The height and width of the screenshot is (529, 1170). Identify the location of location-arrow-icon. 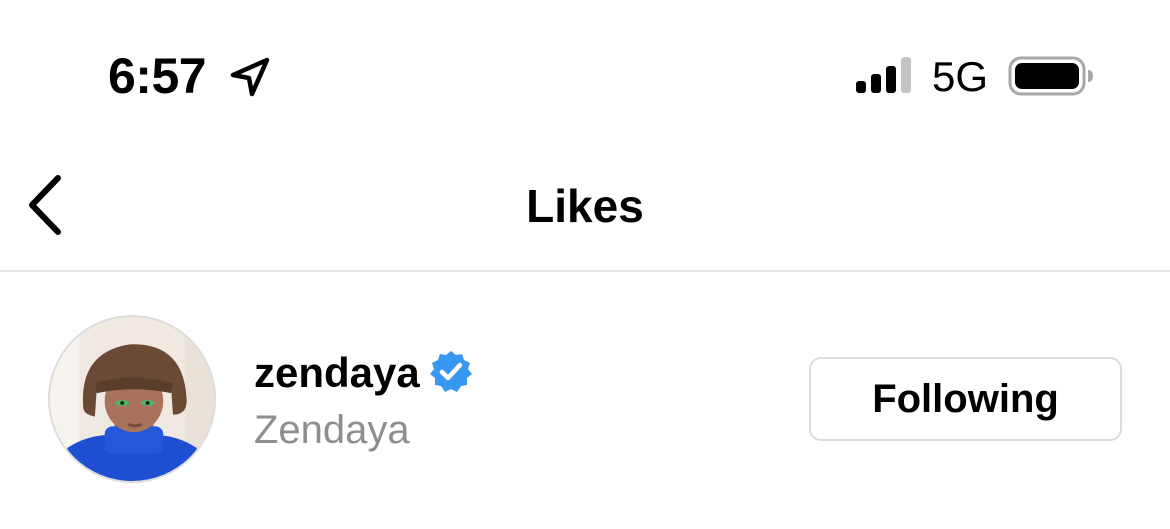
(250, 77).